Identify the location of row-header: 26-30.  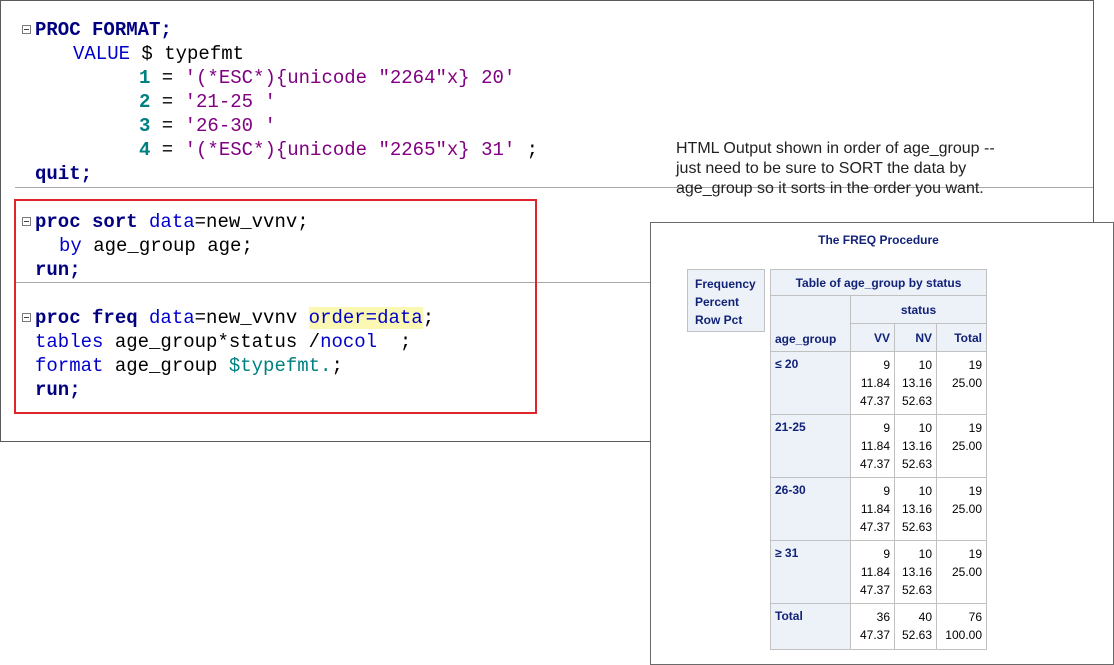
(810, 509).